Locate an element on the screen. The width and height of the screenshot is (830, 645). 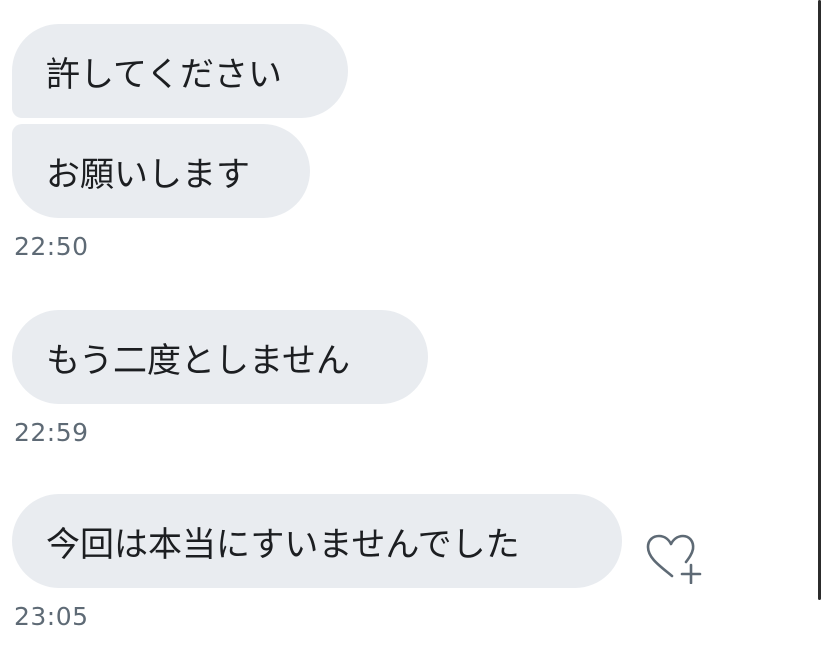
message-bubble: 今回は本当にすいませんでした is located at coordinates (317, 541).